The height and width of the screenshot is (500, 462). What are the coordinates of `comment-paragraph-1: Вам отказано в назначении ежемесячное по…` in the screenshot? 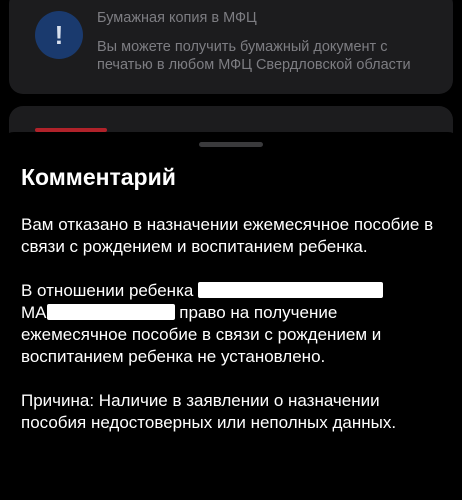 It's located at (227, 235).